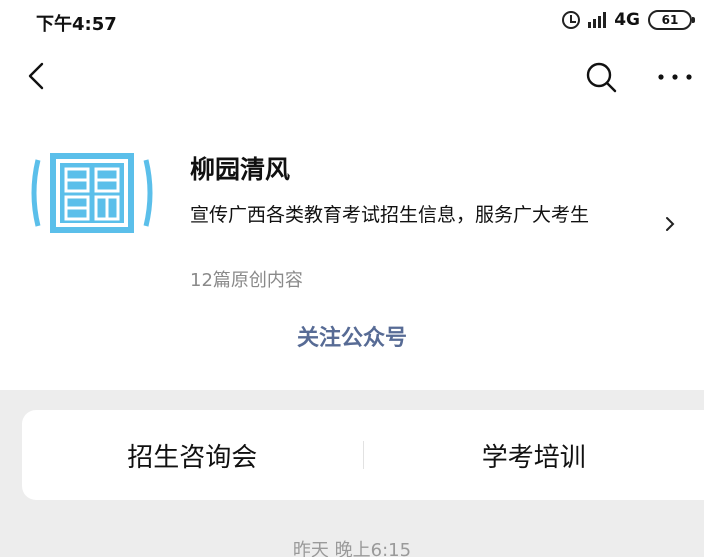  Describe the element at coordinates (534, 455) in the screenshot. I see `menu-item-academic-training: 学考培训` at that location.